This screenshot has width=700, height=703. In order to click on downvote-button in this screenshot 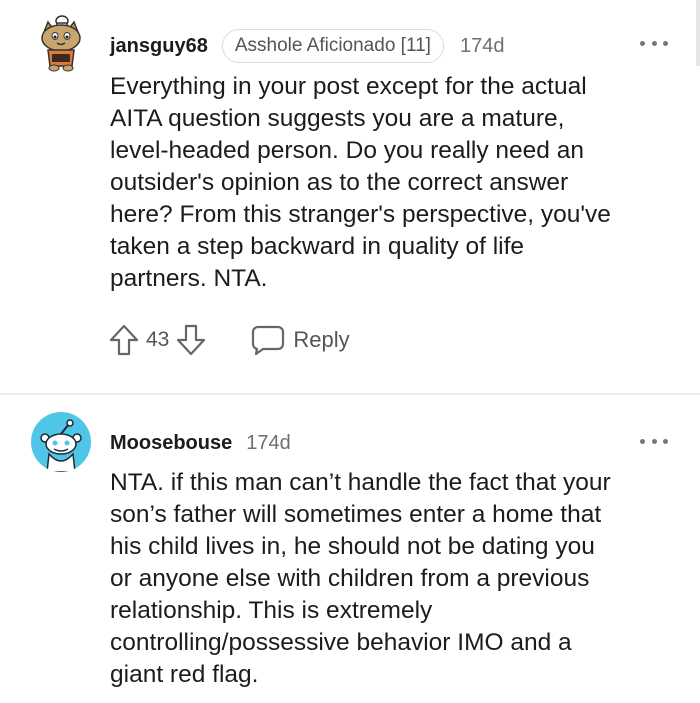, I will do `click(191, 340)`.